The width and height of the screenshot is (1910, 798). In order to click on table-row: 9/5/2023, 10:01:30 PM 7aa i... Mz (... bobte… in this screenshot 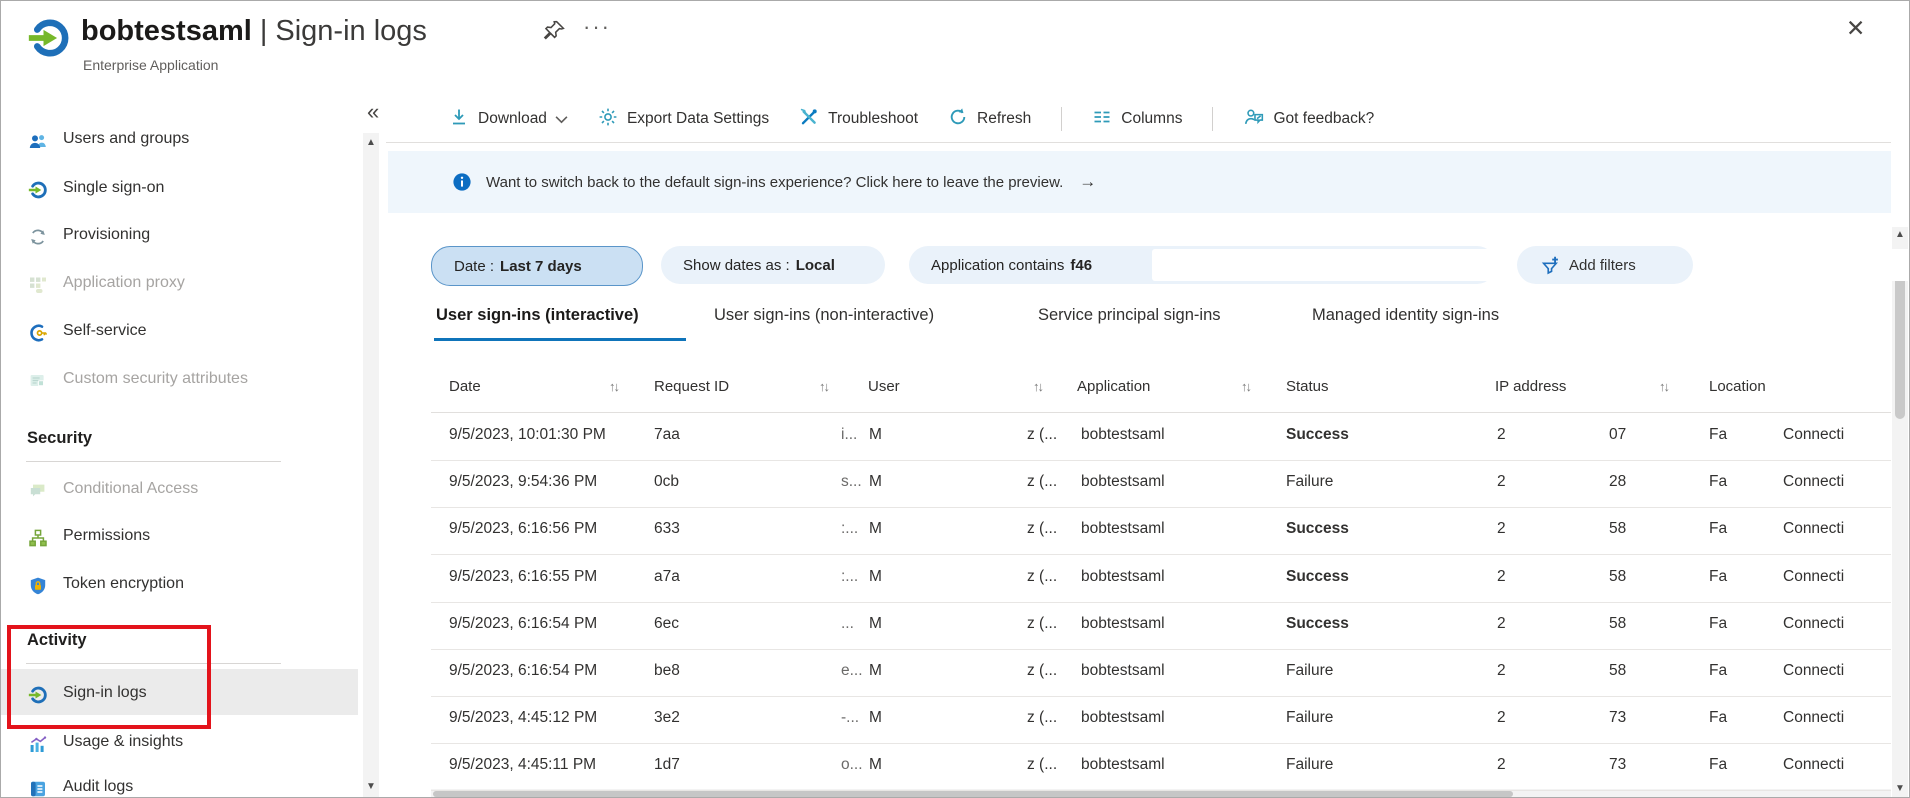, I will do `click(1161, 437)`.